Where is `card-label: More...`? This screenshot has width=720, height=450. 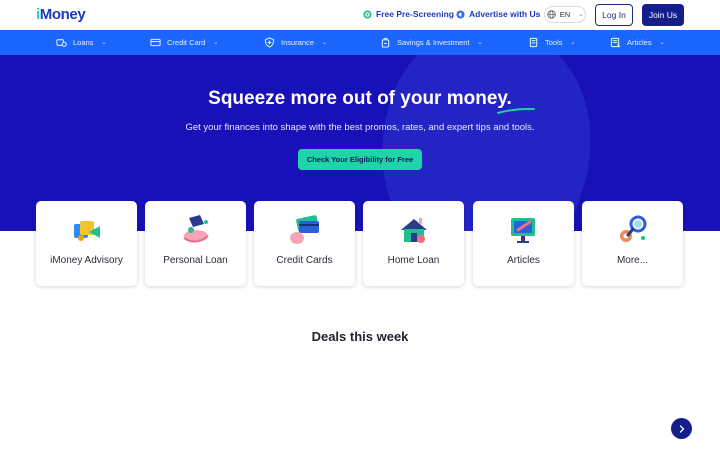 card-label: More... is located at coordinates (632, 260).